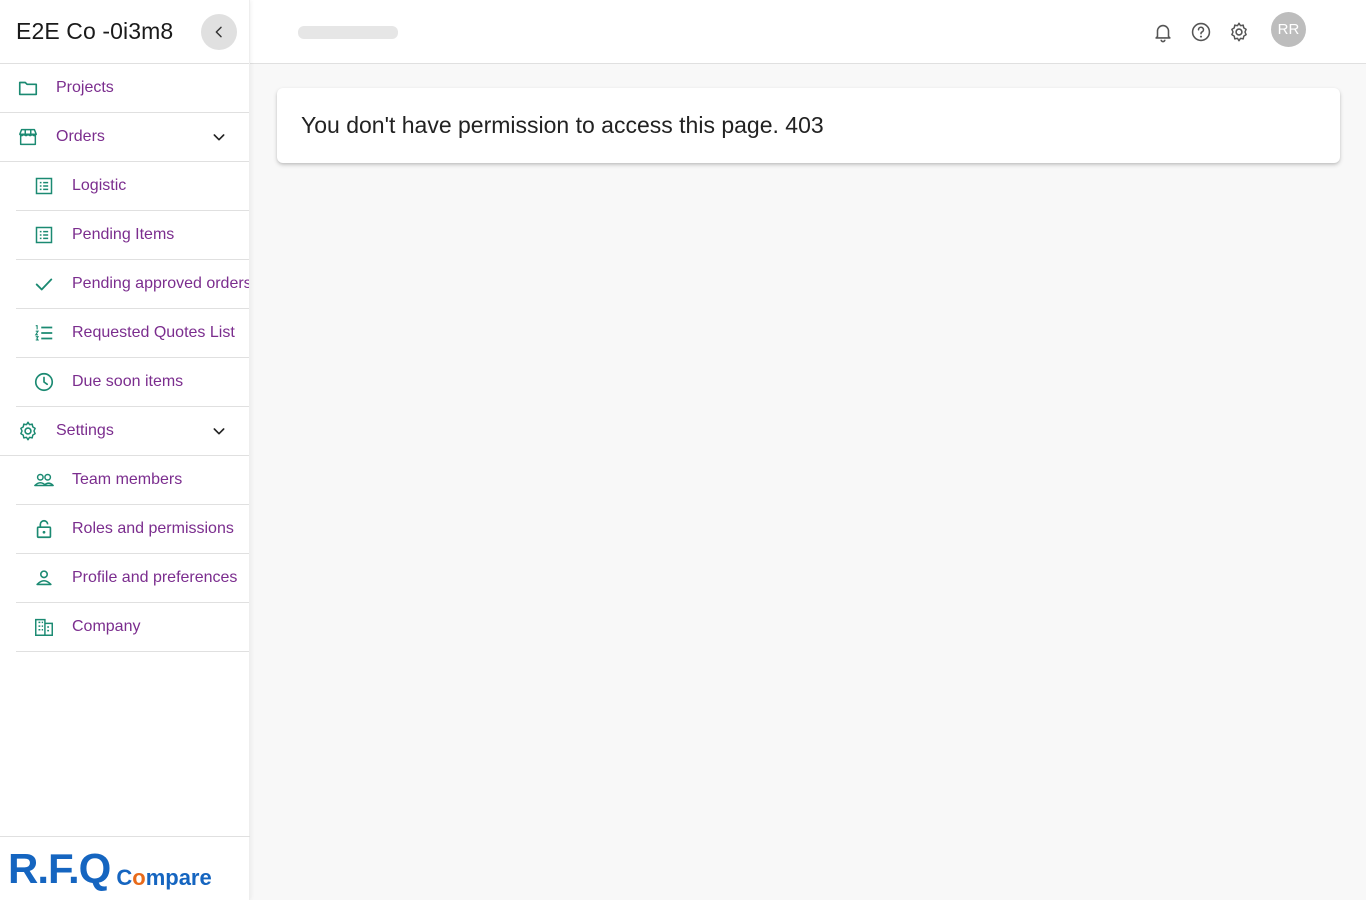 Image resolution: width=1366 pixels, height=900 pixels. What do you see at coordinates (153, 332) in the screenshot?
I see `sidebar-item-label: Requested Quotes List` at bounding box center [153, 332].